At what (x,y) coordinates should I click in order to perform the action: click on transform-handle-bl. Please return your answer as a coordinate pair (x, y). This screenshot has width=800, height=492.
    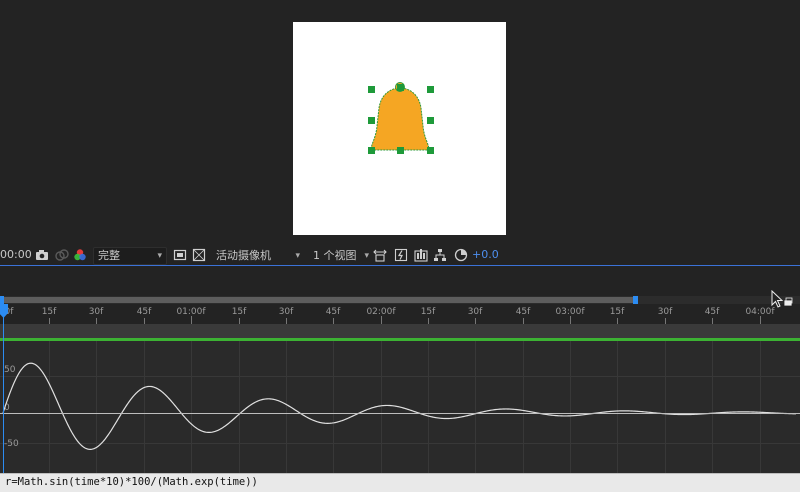
    Looking at the image, I should click on (371, 150).